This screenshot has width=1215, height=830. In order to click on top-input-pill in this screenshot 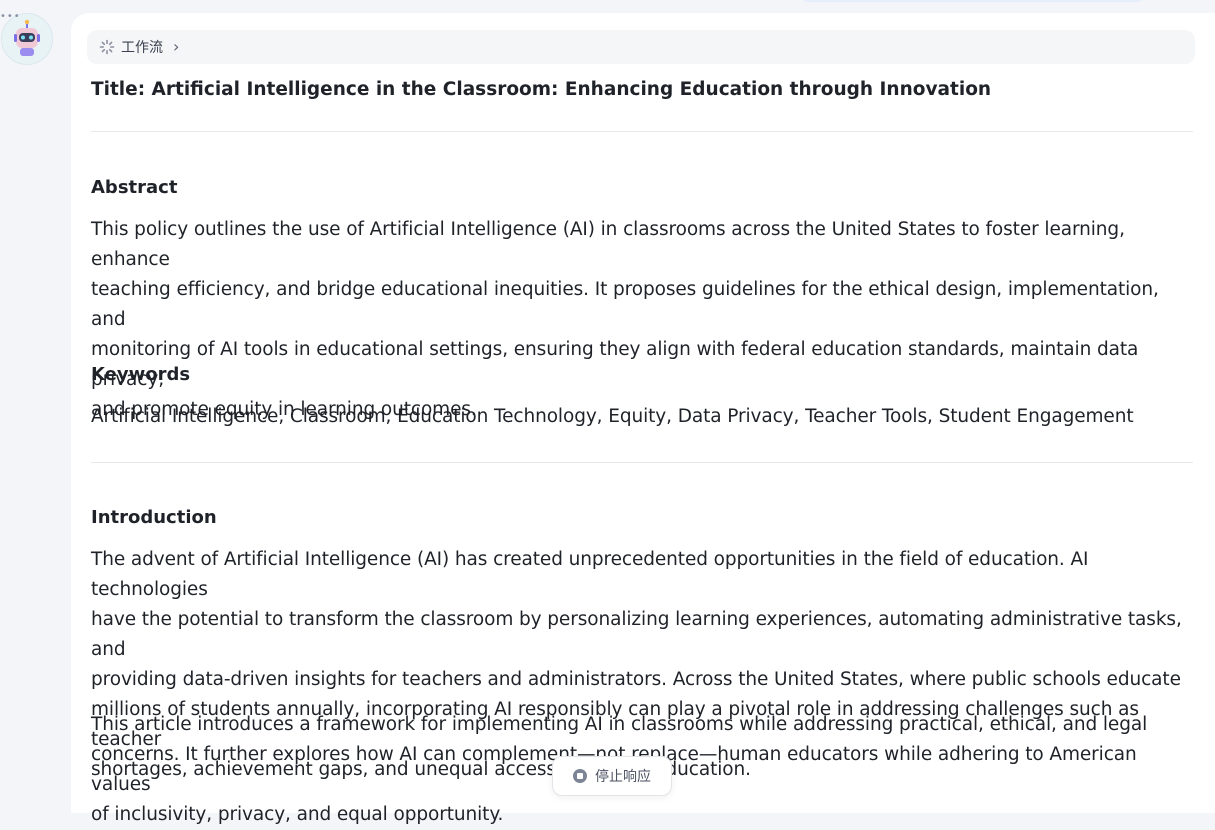, I will do `click(972, 1)`.